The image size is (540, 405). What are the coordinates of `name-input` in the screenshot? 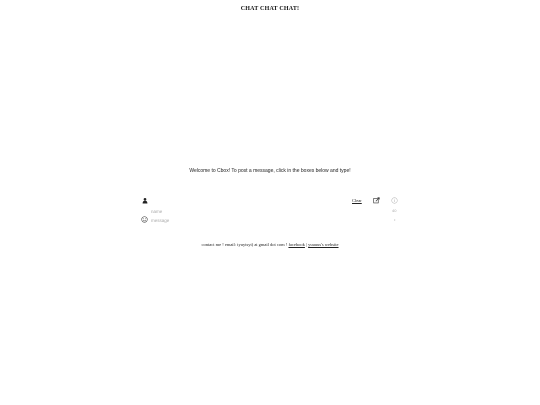 It's located at (266, 211).